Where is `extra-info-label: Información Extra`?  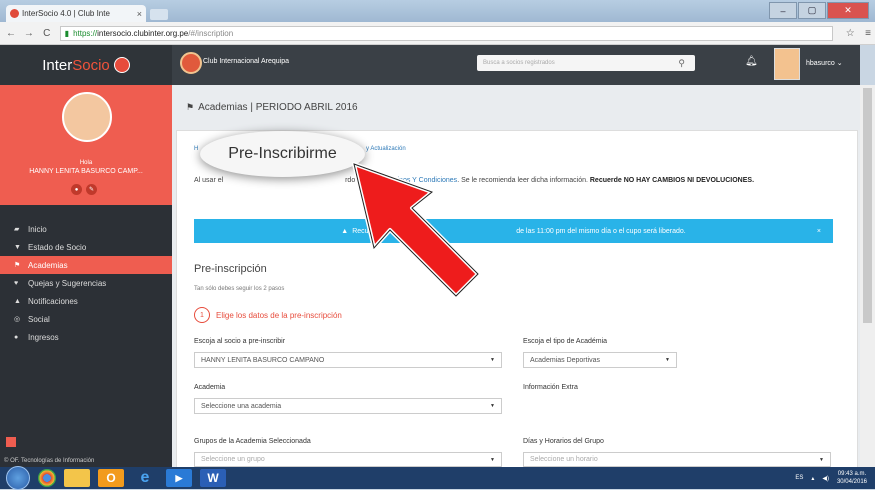
extra-info-label: Información Extra is located at coordinates (550, 387).